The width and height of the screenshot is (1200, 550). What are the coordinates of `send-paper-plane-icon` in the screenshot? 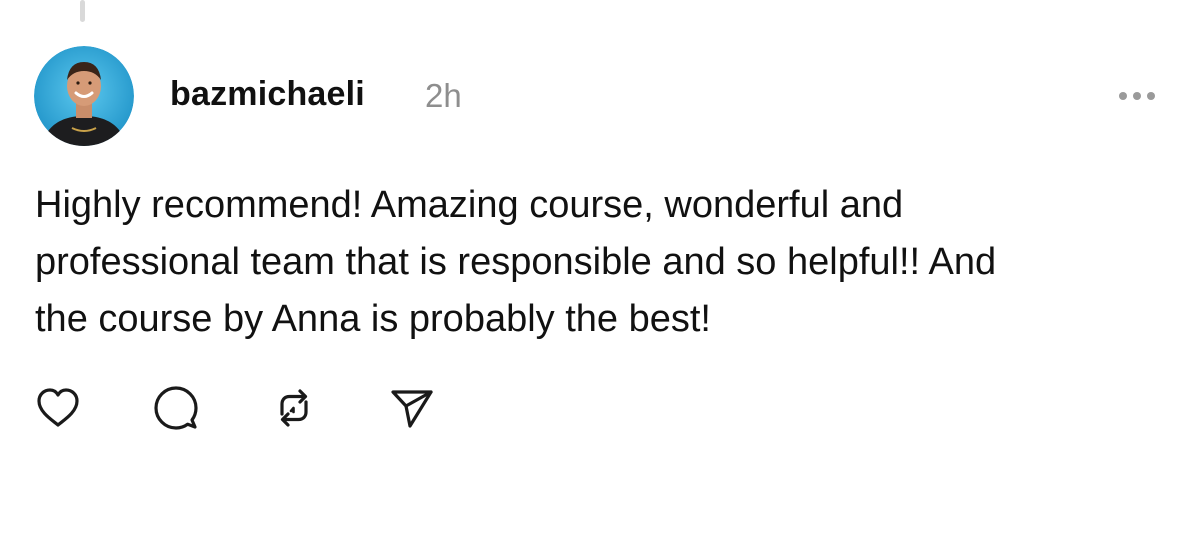 It's located at (412, 409).